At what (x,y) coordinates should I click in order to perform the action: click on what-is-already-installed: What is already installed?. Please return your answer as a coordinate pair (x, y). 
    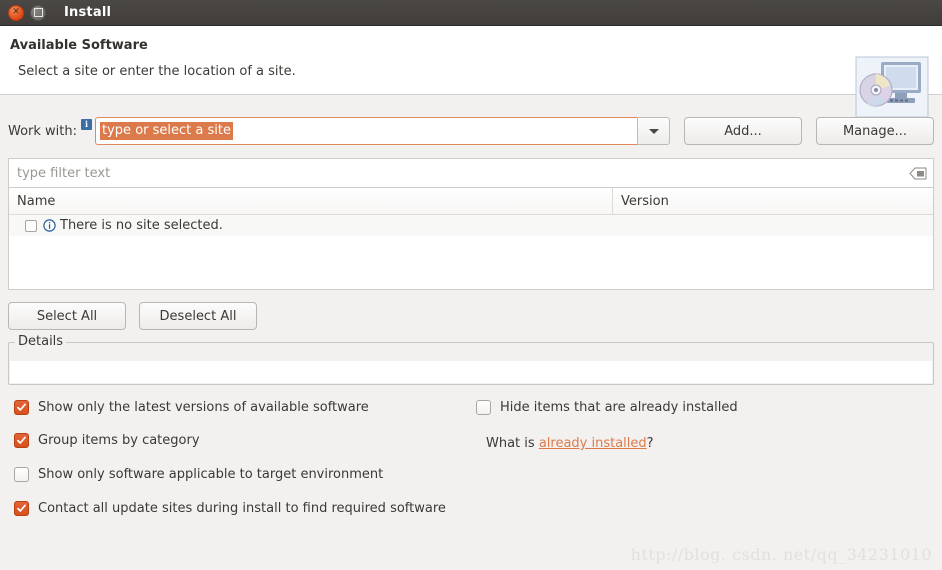
    Looking at the image, I should click on (570, 443).